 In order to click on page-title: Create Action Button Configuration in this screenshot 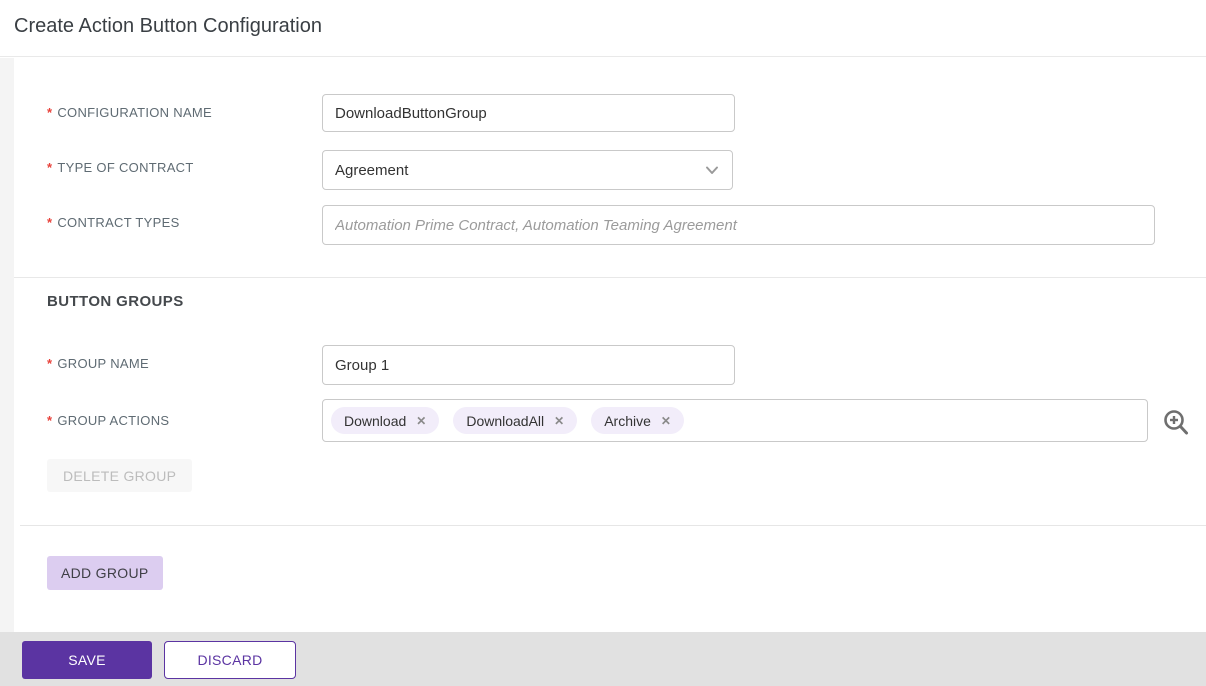, I will do `click(168, 26)`.